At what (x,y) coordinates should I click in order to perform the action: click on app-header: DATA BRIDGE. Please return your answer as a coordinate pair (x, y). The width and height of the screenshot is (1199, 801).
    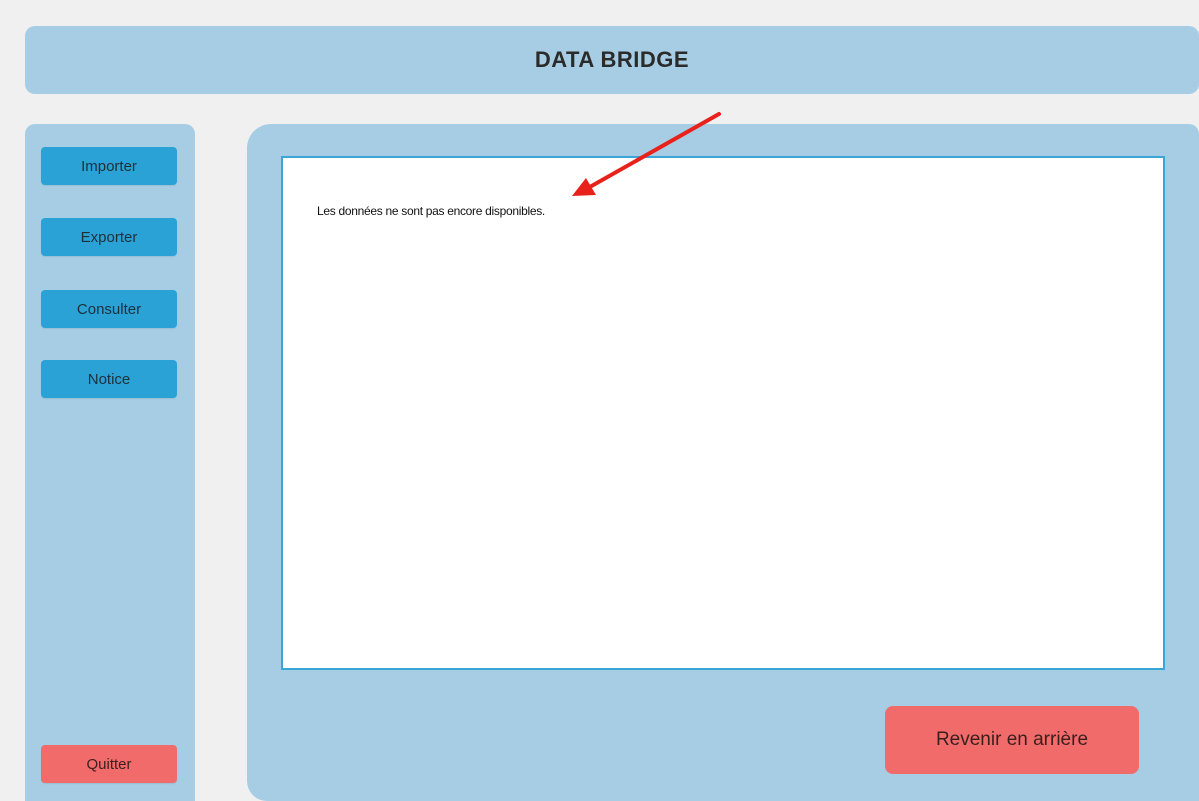
    Looking at the image, I should click on (612, 60).